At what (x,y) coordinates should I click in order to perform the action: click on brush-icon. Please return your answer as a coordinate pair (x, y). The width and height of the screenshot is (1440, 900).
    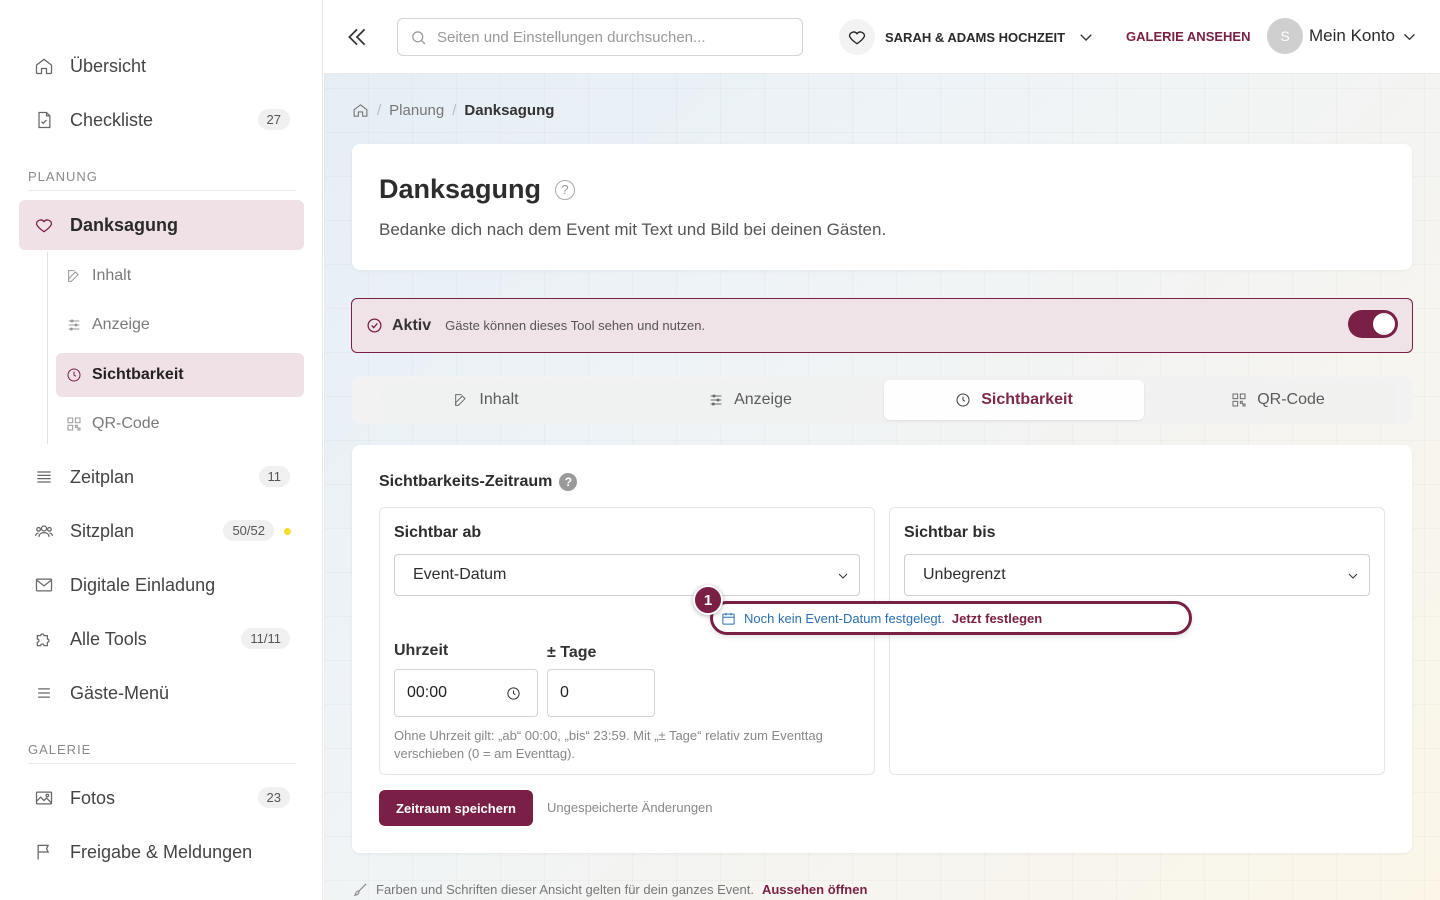
    Looking at the image, I should click on (360, 889).